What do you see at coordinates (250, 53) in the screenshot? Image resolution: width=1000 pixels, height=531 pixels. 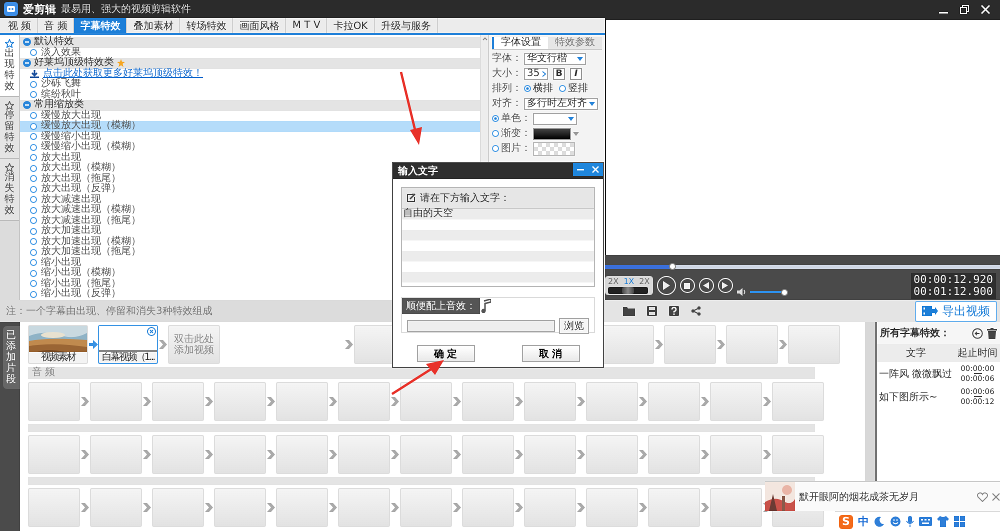 I see `effect-item: 淡入效果` at bounding box center [250, 53].